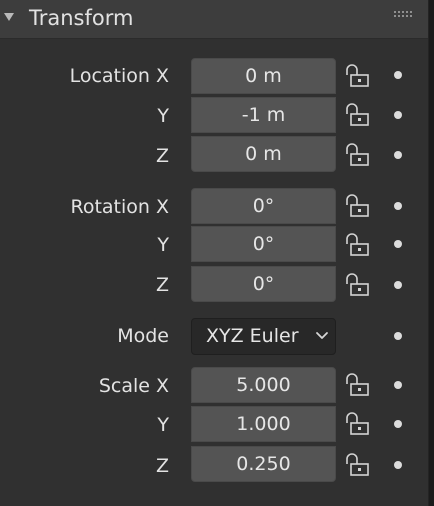 Image resolution: width=434 pixels, height=506 pixels. What do you see at coordinates (398, 115) in the screenshot?
I see `location-y-keyframe-icon` at bounding box center [398, 115].